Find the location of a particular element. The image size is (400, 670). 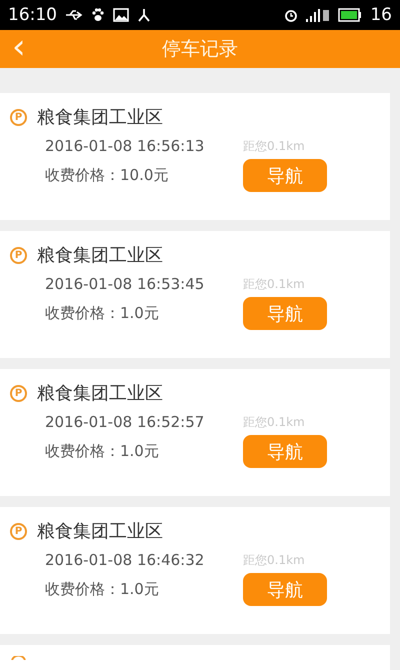

battery-level: 16 is located at coordinates (381, 15).